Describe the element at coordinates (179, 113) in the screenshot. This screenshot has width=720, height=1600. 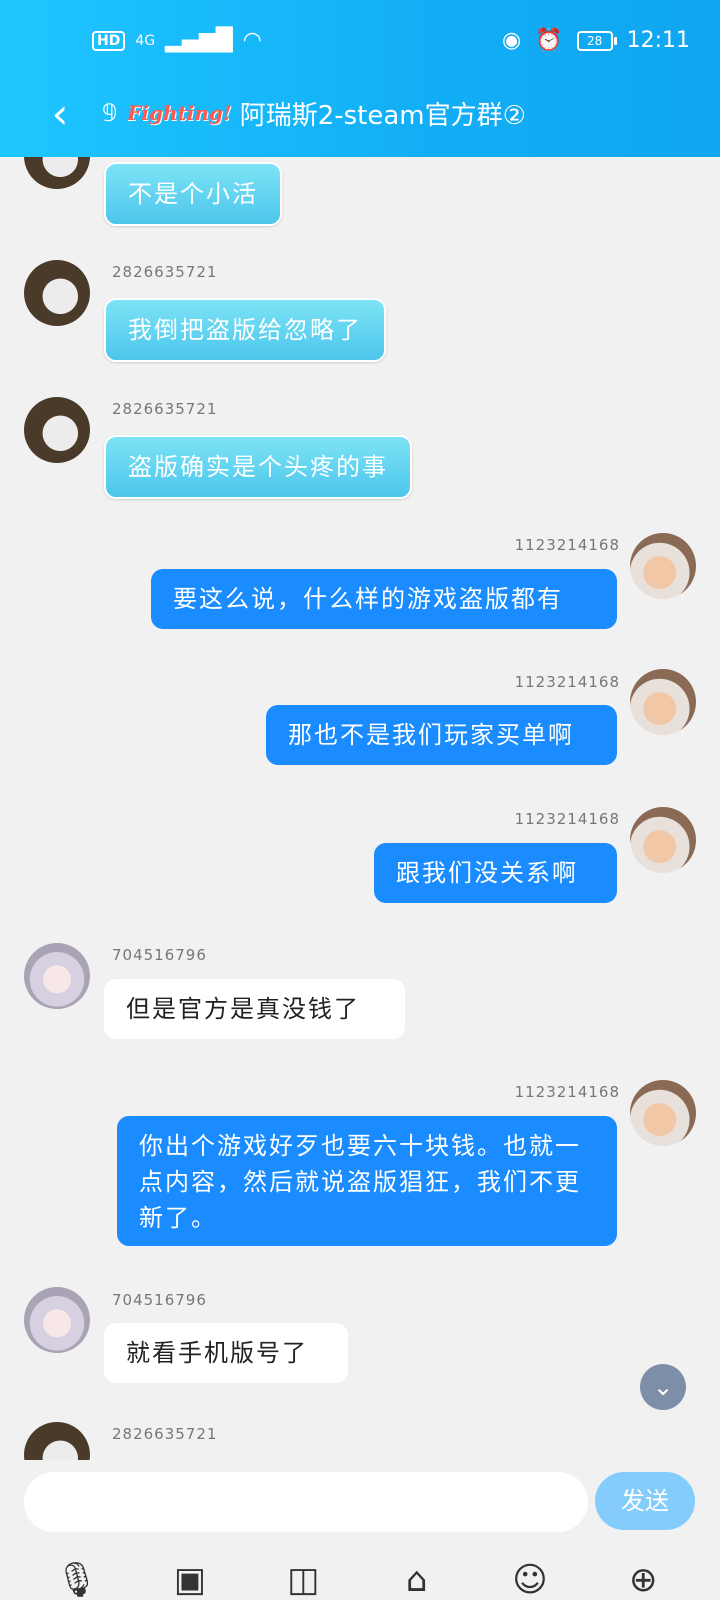
I see `group-logo: Fighting!` at that location.